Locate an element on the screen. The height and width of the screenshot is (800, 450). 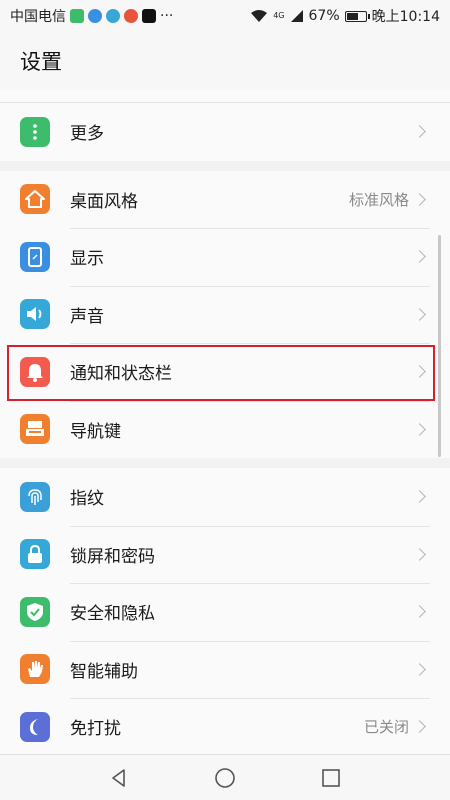
paw-app-icon is located at coordinates (95, 16).